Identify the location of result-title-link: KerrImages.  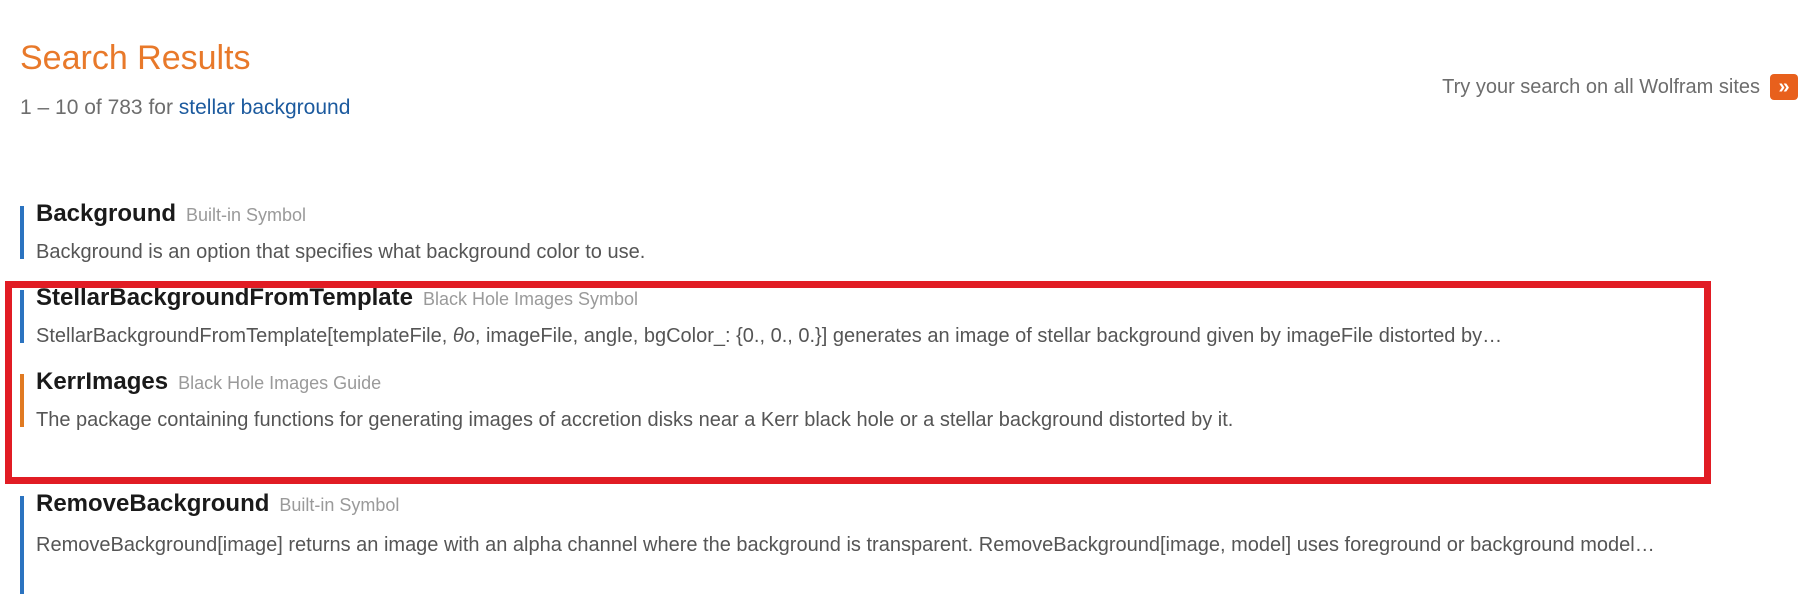
(102, 382).